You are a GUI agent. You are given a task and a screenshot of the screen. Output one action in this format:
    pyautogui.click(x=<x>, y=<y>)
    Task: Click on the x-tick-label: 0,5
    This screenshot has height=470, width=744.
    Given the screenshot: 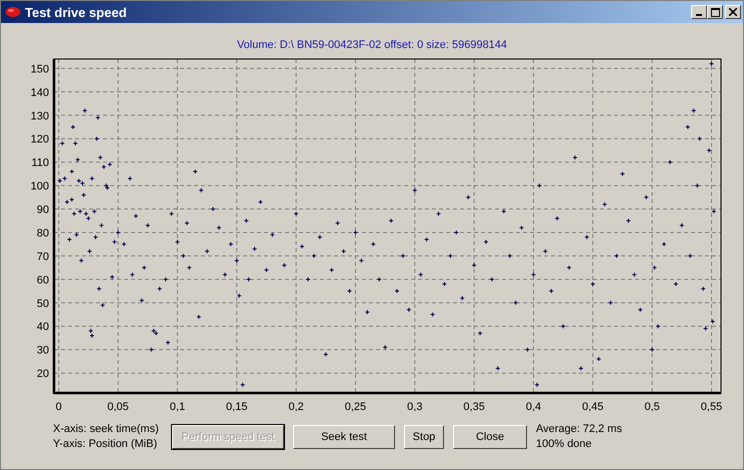 What is the action you would take?
    pyautogui.click(x=652, y=407)
    